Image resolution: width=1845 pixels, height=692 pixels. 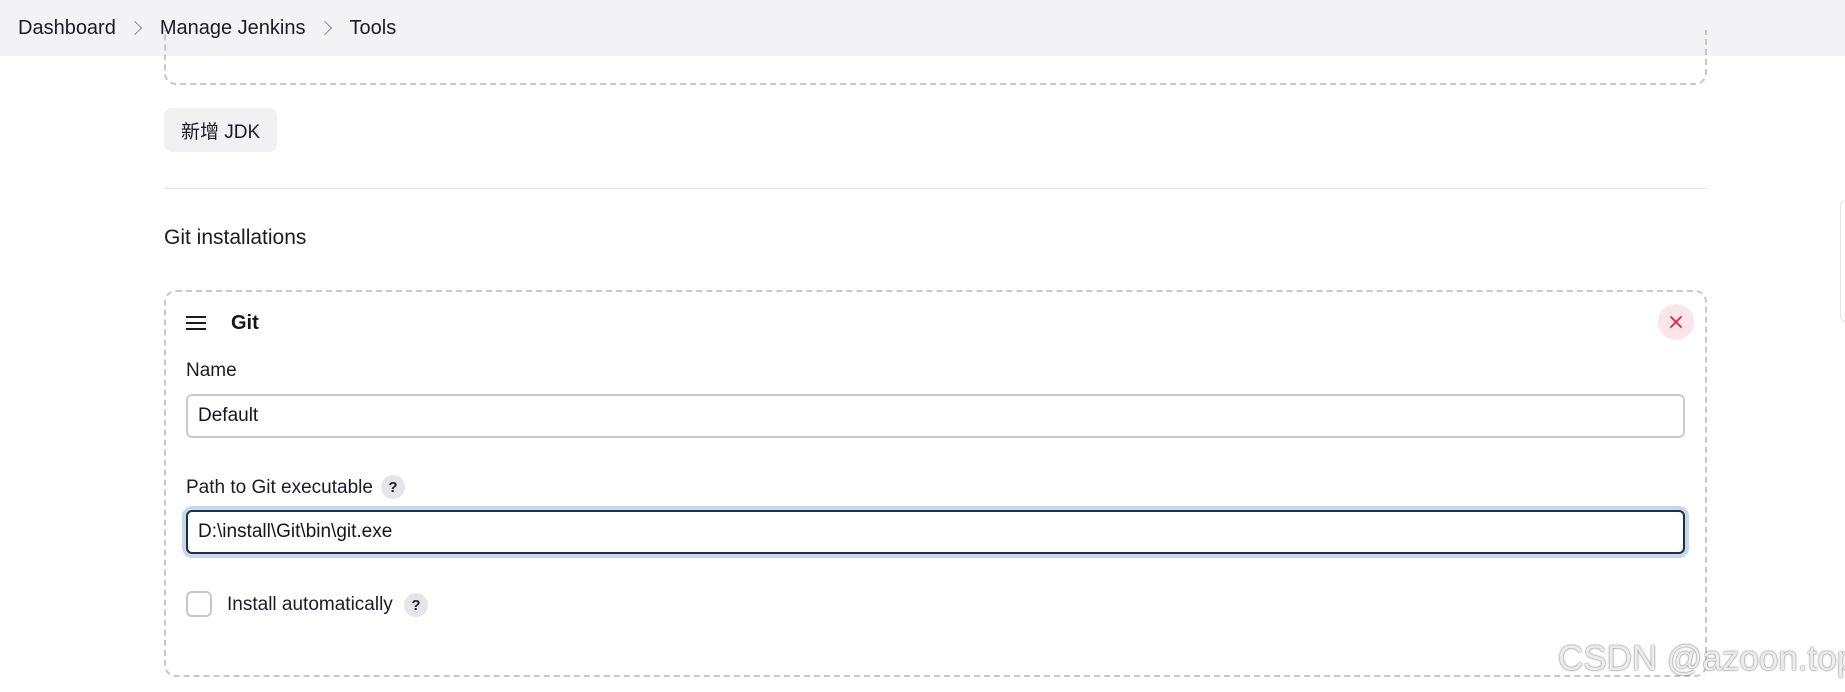 What do you see at coordinates (279, 487) in the screenshot?
I see `path-label: Path to Git executable` at bounding box center [279, 487].